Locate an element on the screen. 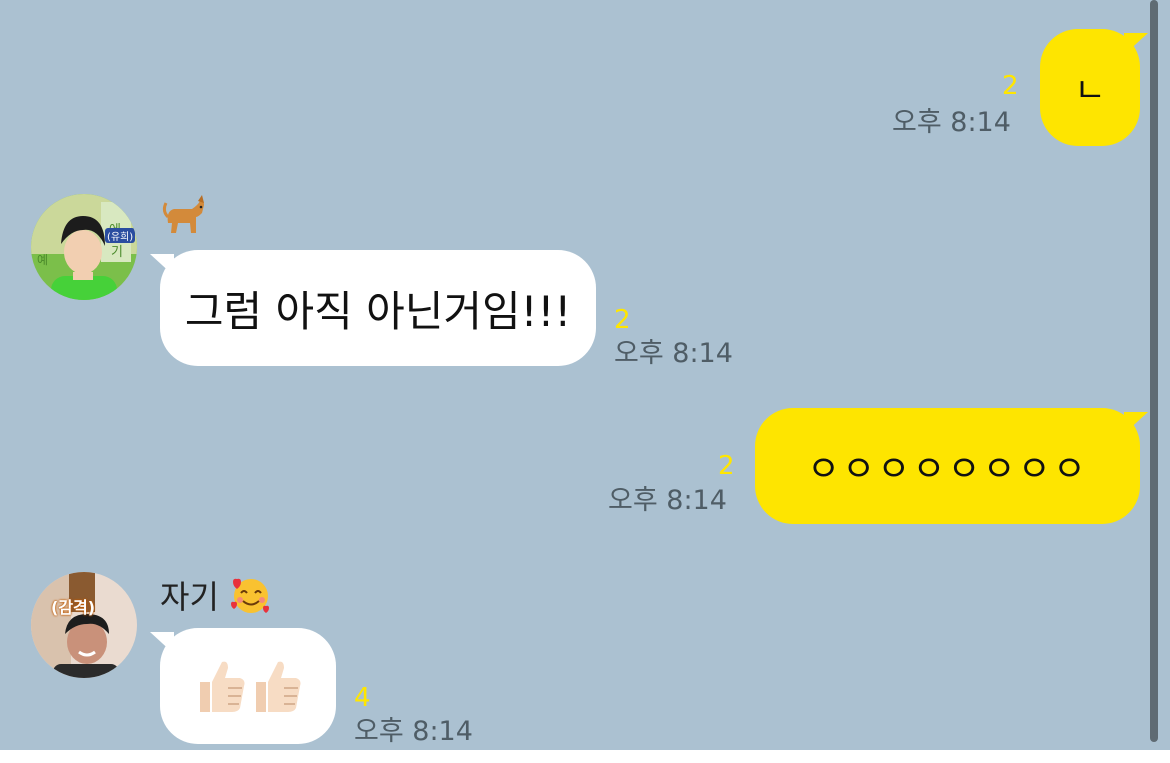 This screenshot has width=1170, height=763. avatar-image: 에 기 예 is located at coordinates (84, 247).